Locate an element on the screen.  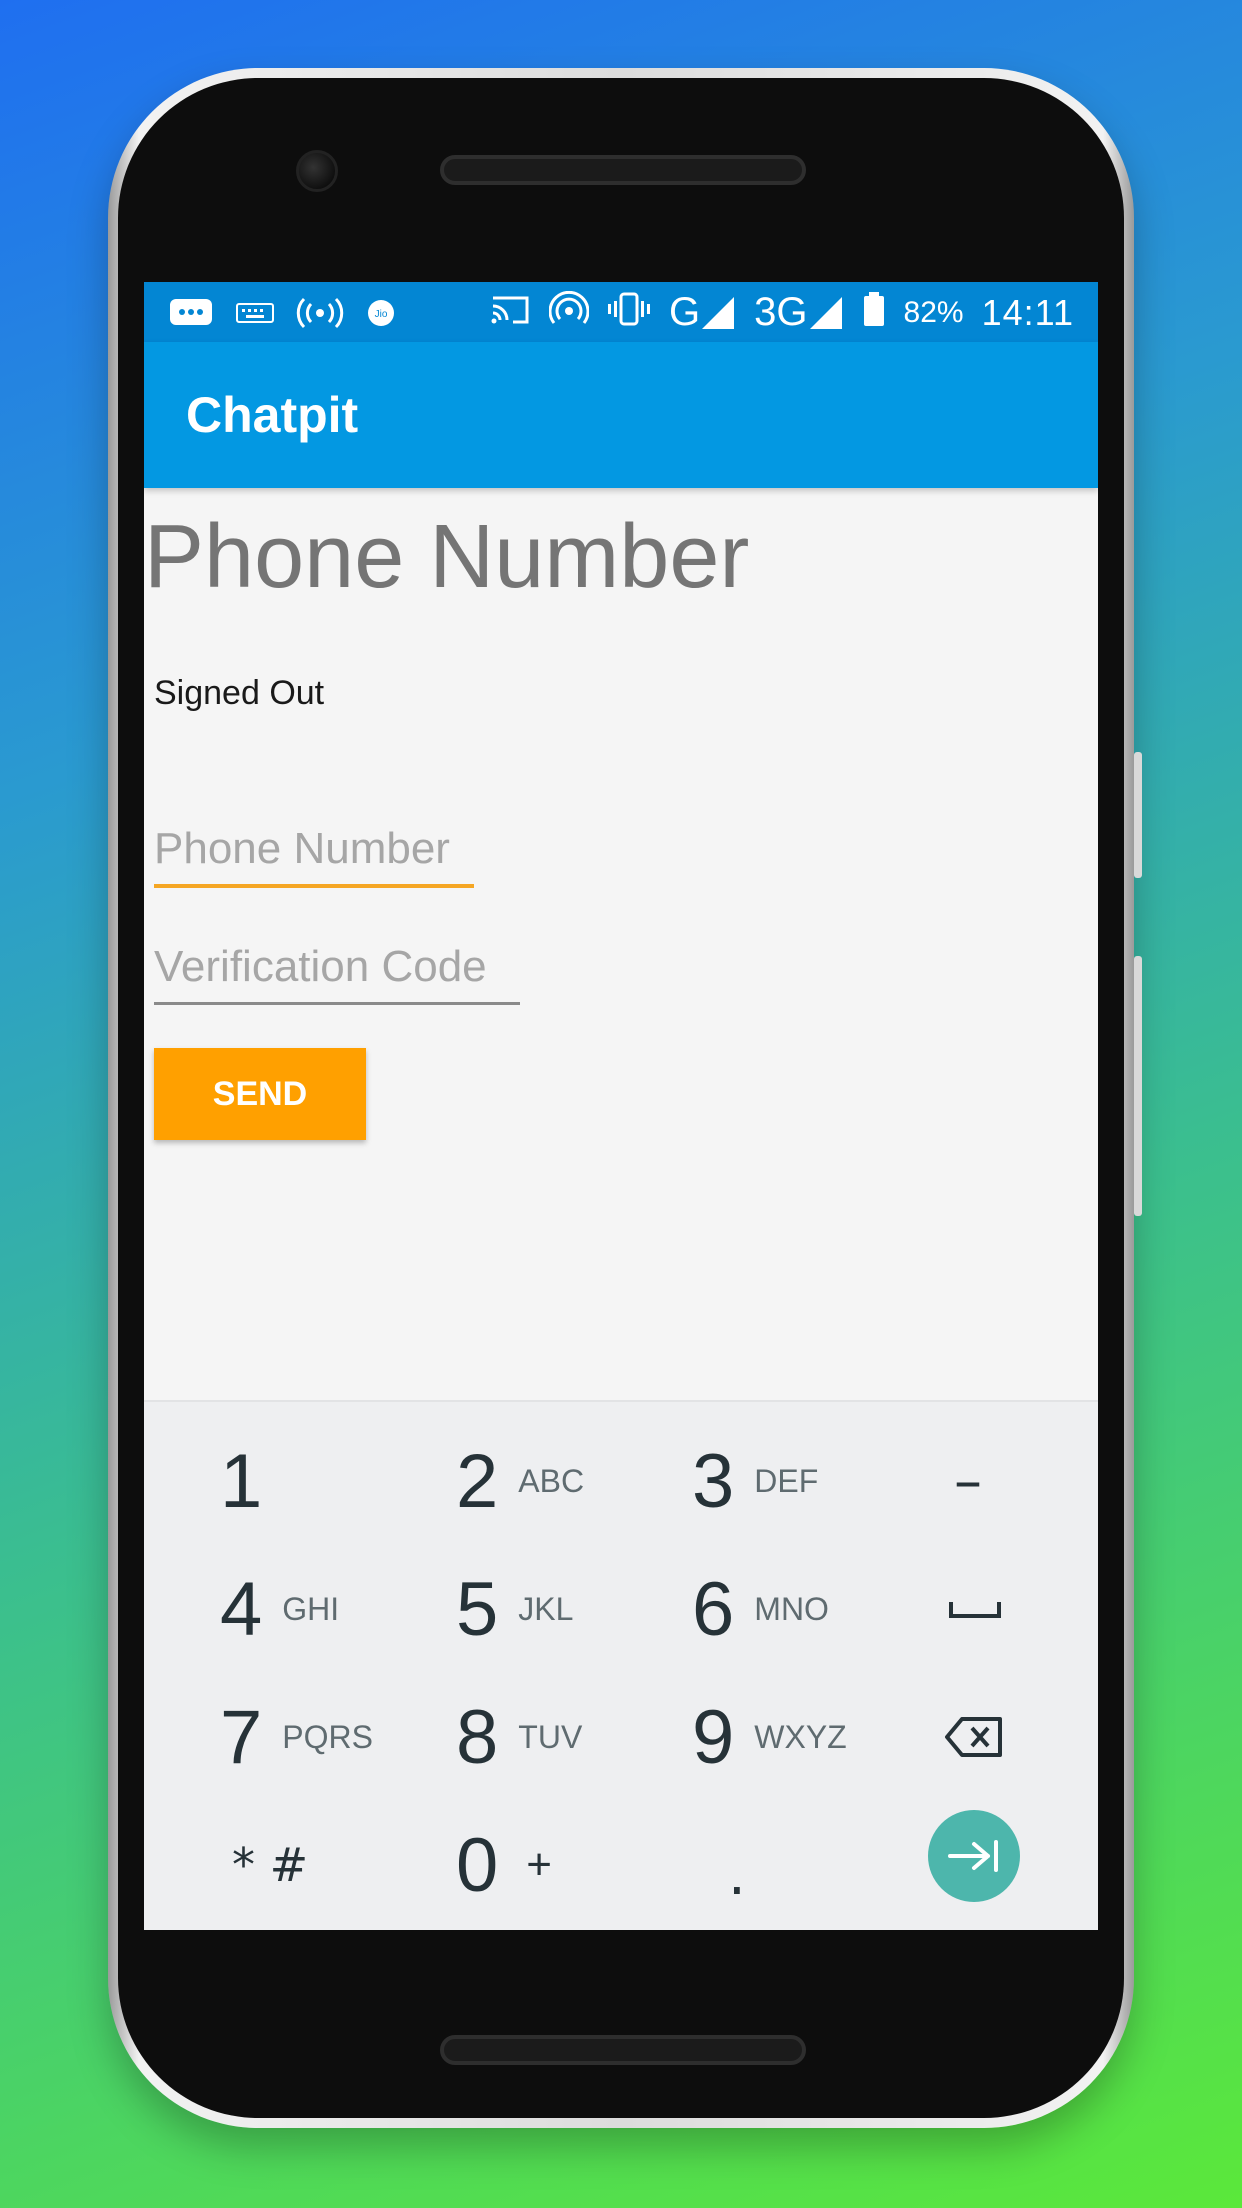
app-title: Chatpit is located at coordinates (272, 415).